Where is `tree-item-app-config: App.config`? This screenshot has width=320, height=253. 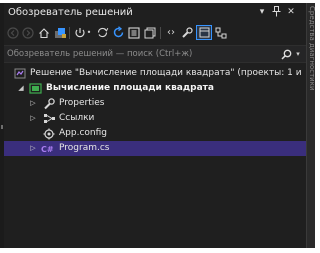 tree-item-app-config: App.config is located at coordinates (155, 133).